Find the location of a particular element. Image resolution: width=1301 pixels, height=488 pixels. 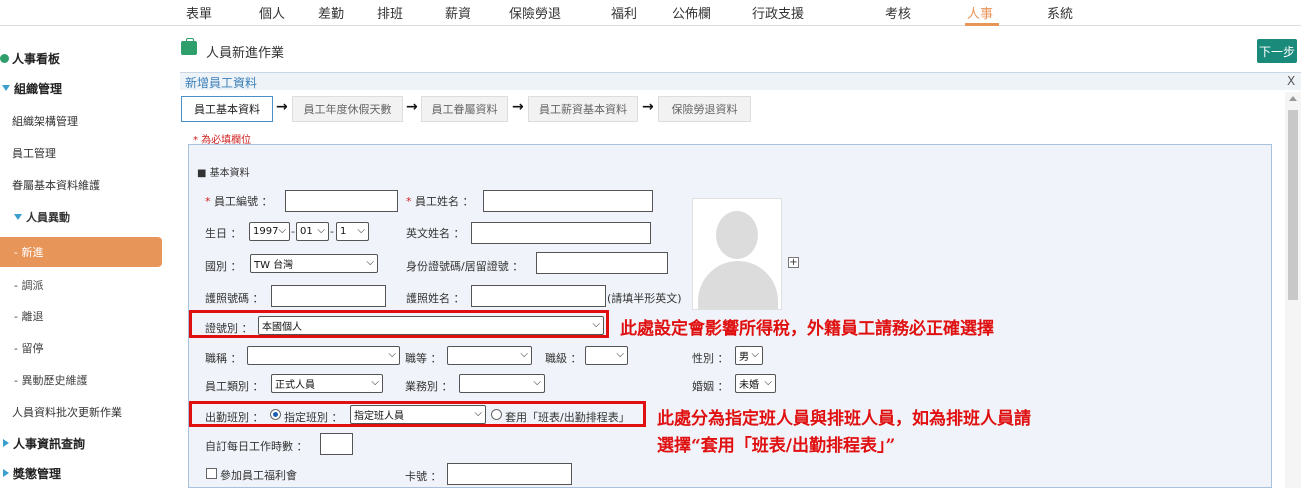

nav-scheduling: 排班 is located at coordinates (390, 12).